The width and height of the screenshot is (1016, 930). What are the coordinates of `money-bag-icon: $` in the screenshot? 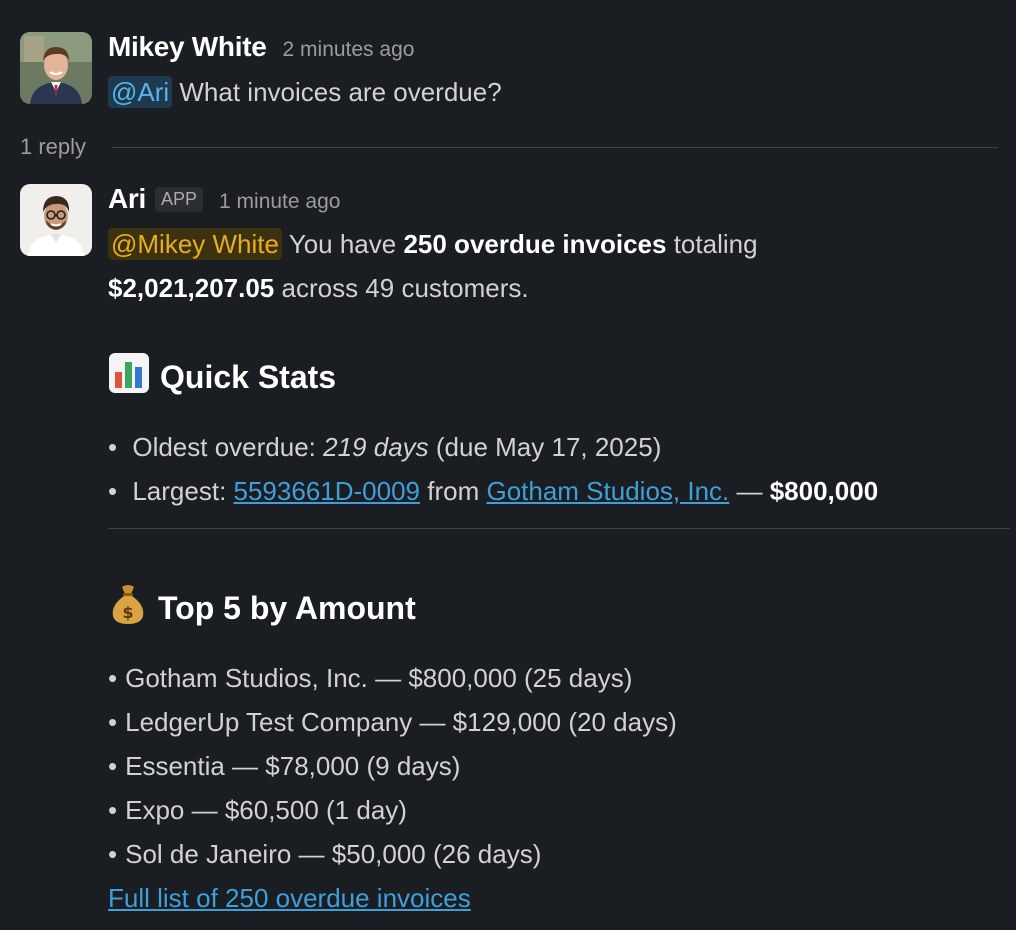 It's located at (128, 608).